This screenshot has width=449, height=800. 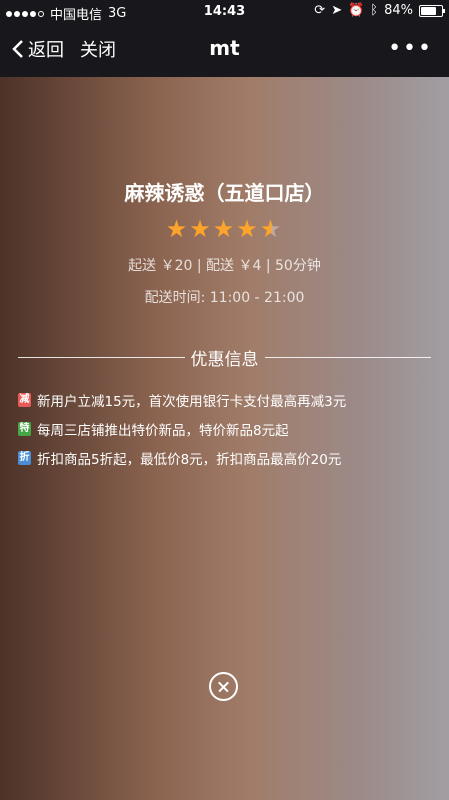 What do you see at coordinates (224, 193) in the screenshot?
I see `shop-name: 麻辣诱惑（五道口店）` at bounding box center [224, 193].